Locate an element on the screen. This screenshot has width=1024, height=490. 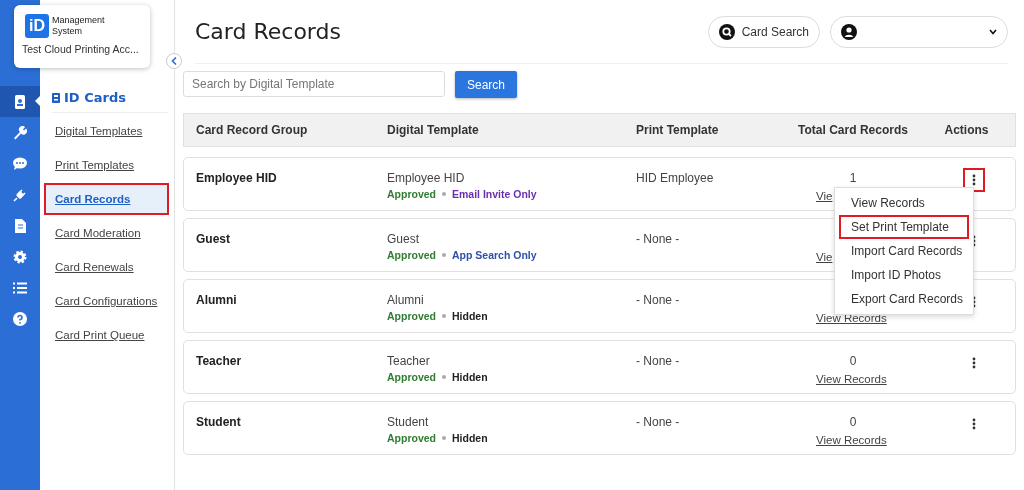
column-header: Digital Template is located at coordinates (433, 130).